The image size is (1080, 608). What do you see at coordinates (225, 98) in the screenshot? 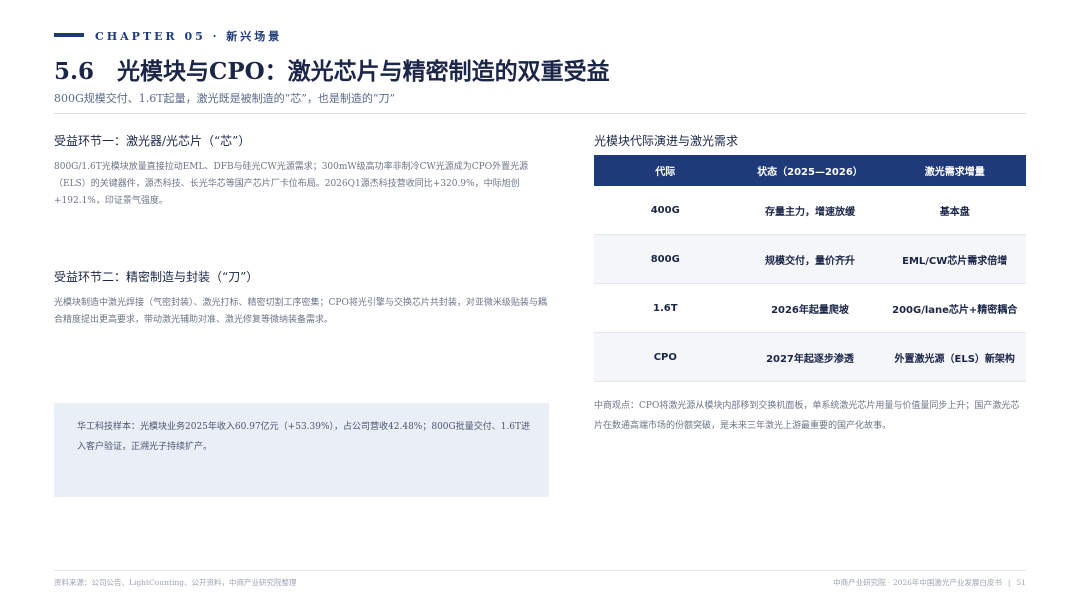
I see `page-subtitle: 800G规模交付、1.6T起量，激光既是被制造的“芯”，也是制造的“刀”` at bounding box center [225, 98].